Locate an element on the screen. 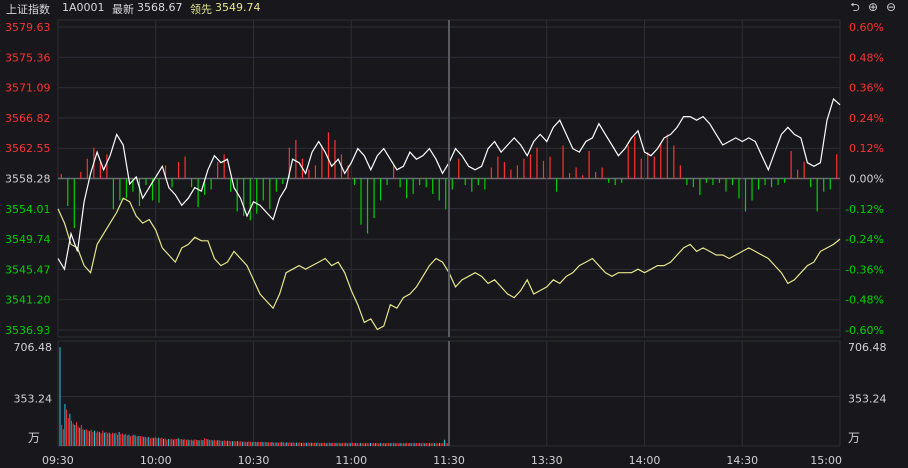 This screenshot has height=468, width=908. y-tick-left: 3575.36 is located at coordinates (28, 57).